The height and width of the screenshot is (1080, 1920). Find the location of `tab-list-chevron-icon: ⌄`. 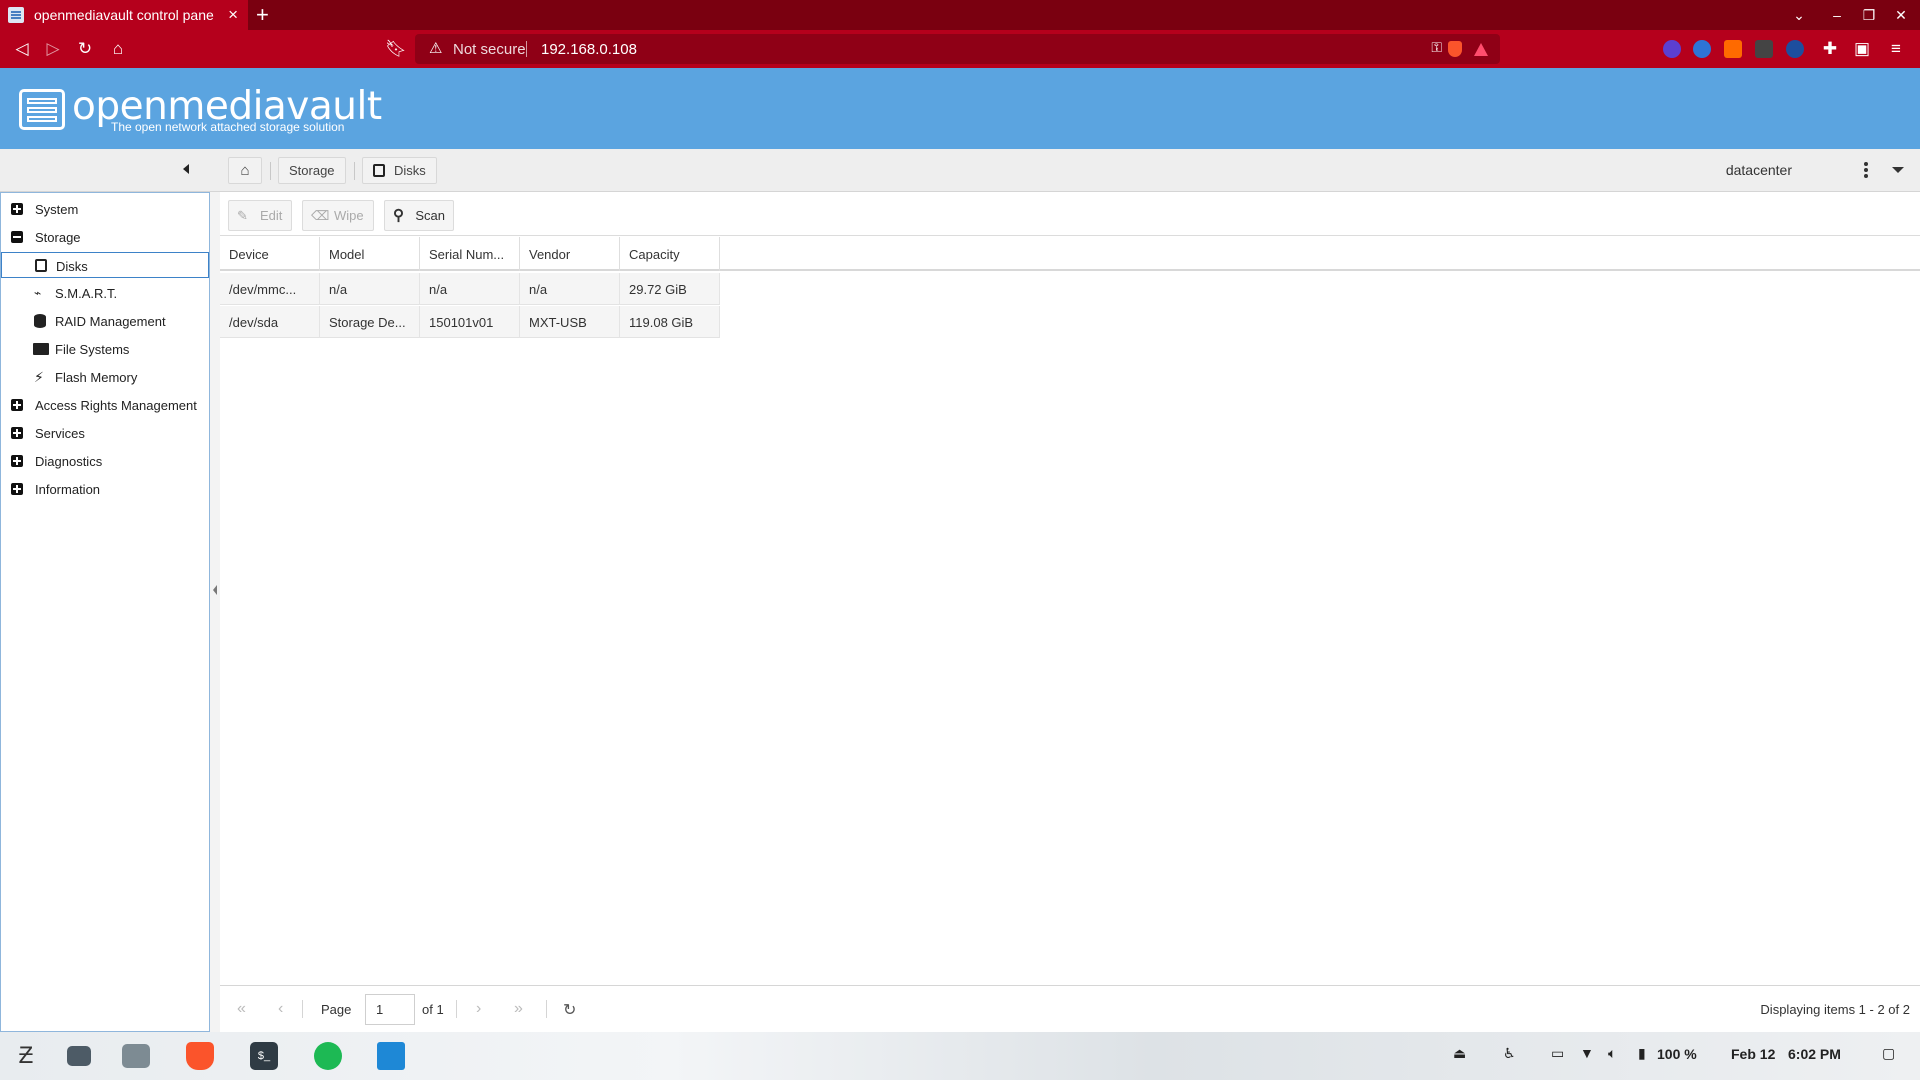

tab-list-chevron-icon: ⌄ is located at coordinates (1799, 15).